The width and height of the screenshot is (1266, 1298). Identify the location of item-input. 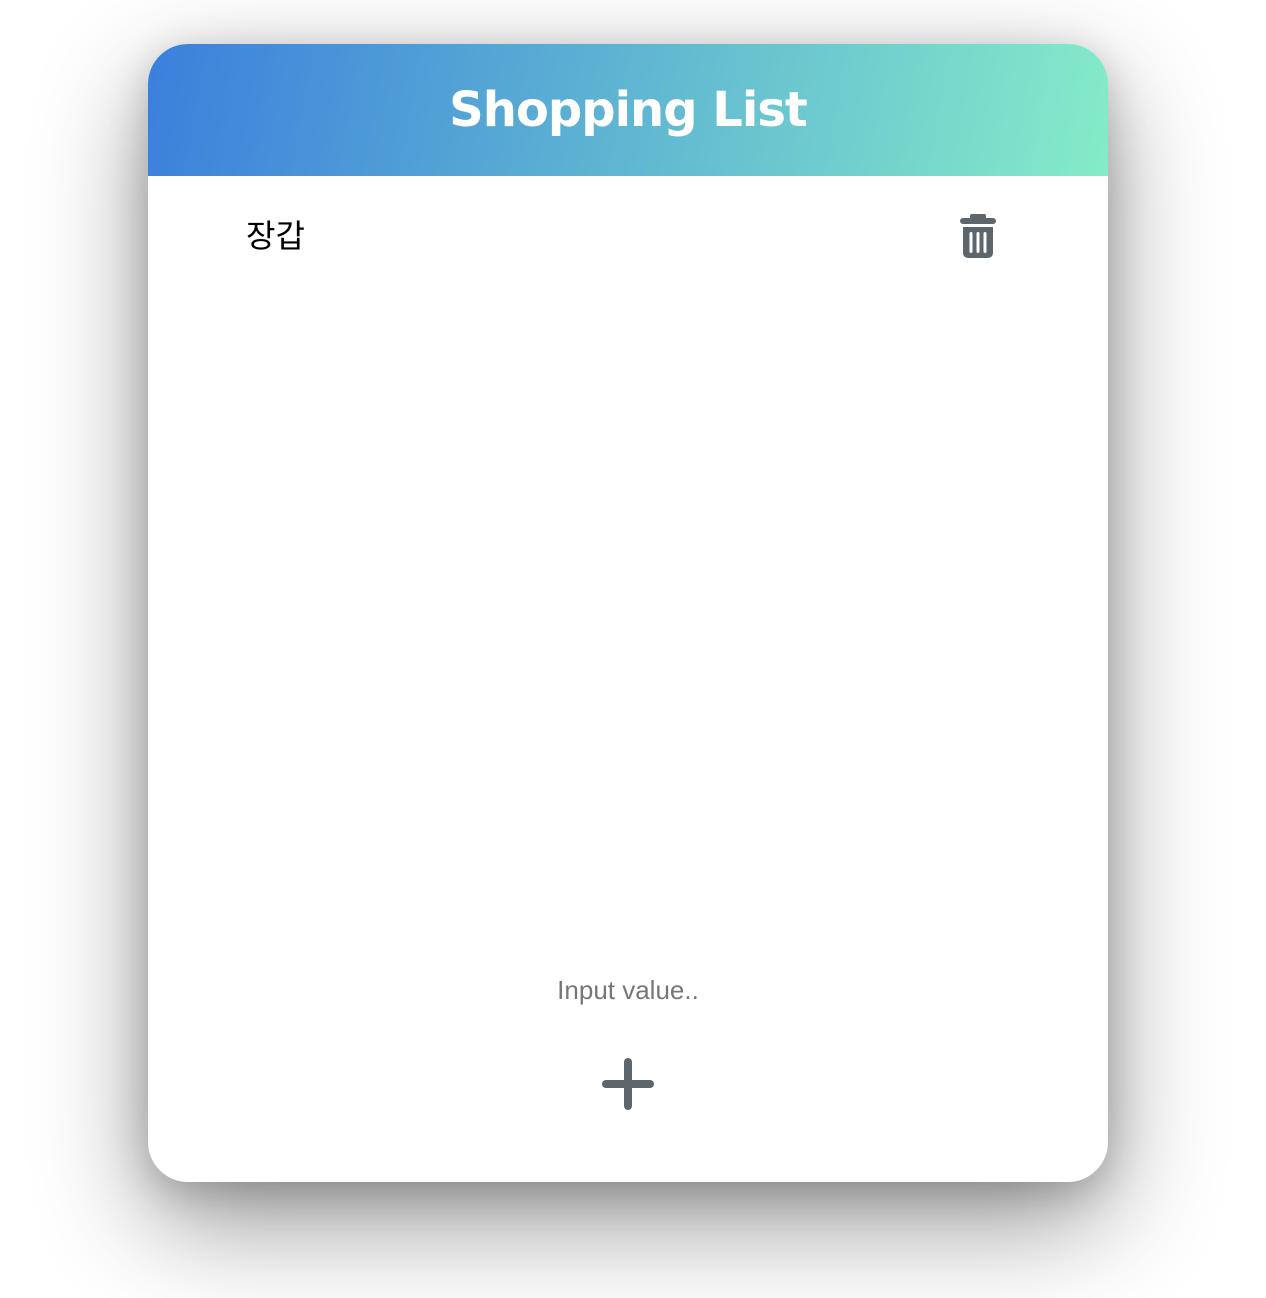
(628, 990).